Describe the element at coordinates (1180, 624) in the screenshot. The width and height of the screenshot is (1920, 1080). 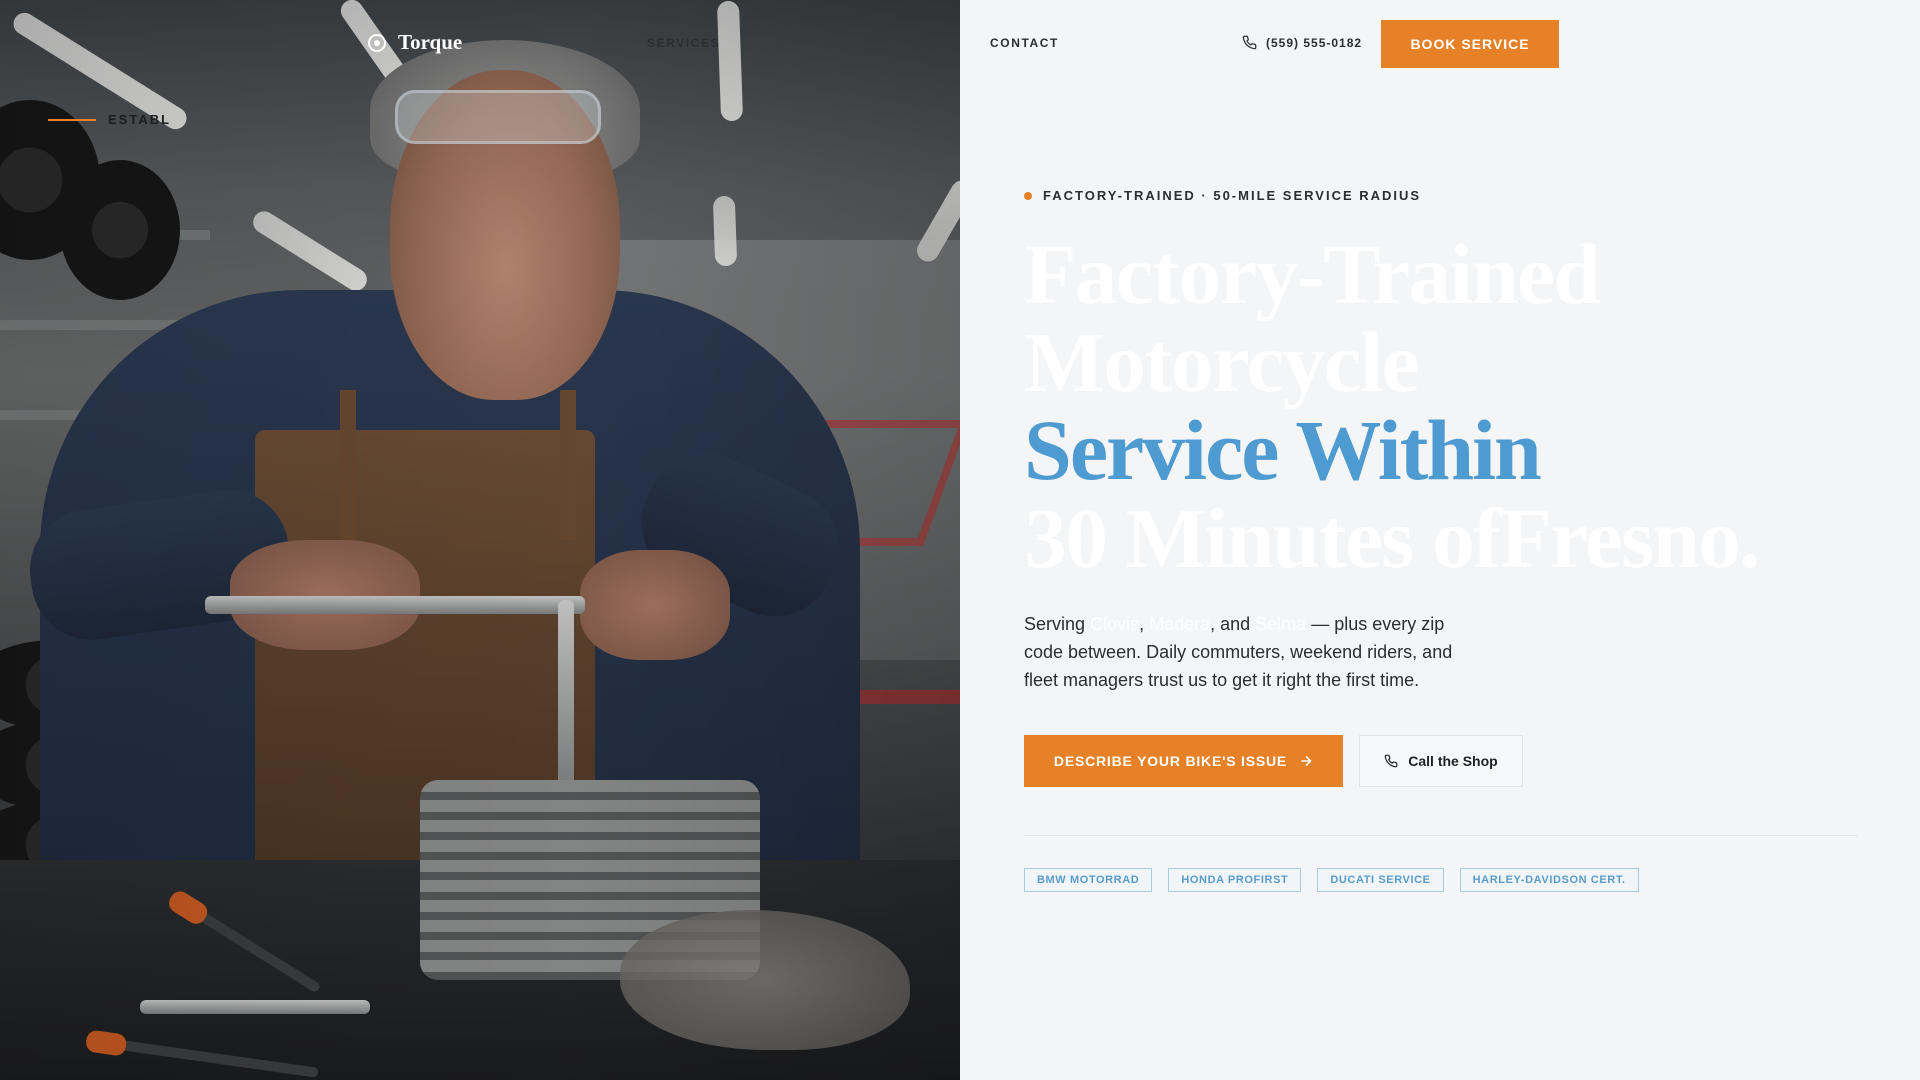
I see `lede-city: Madera` at that location.